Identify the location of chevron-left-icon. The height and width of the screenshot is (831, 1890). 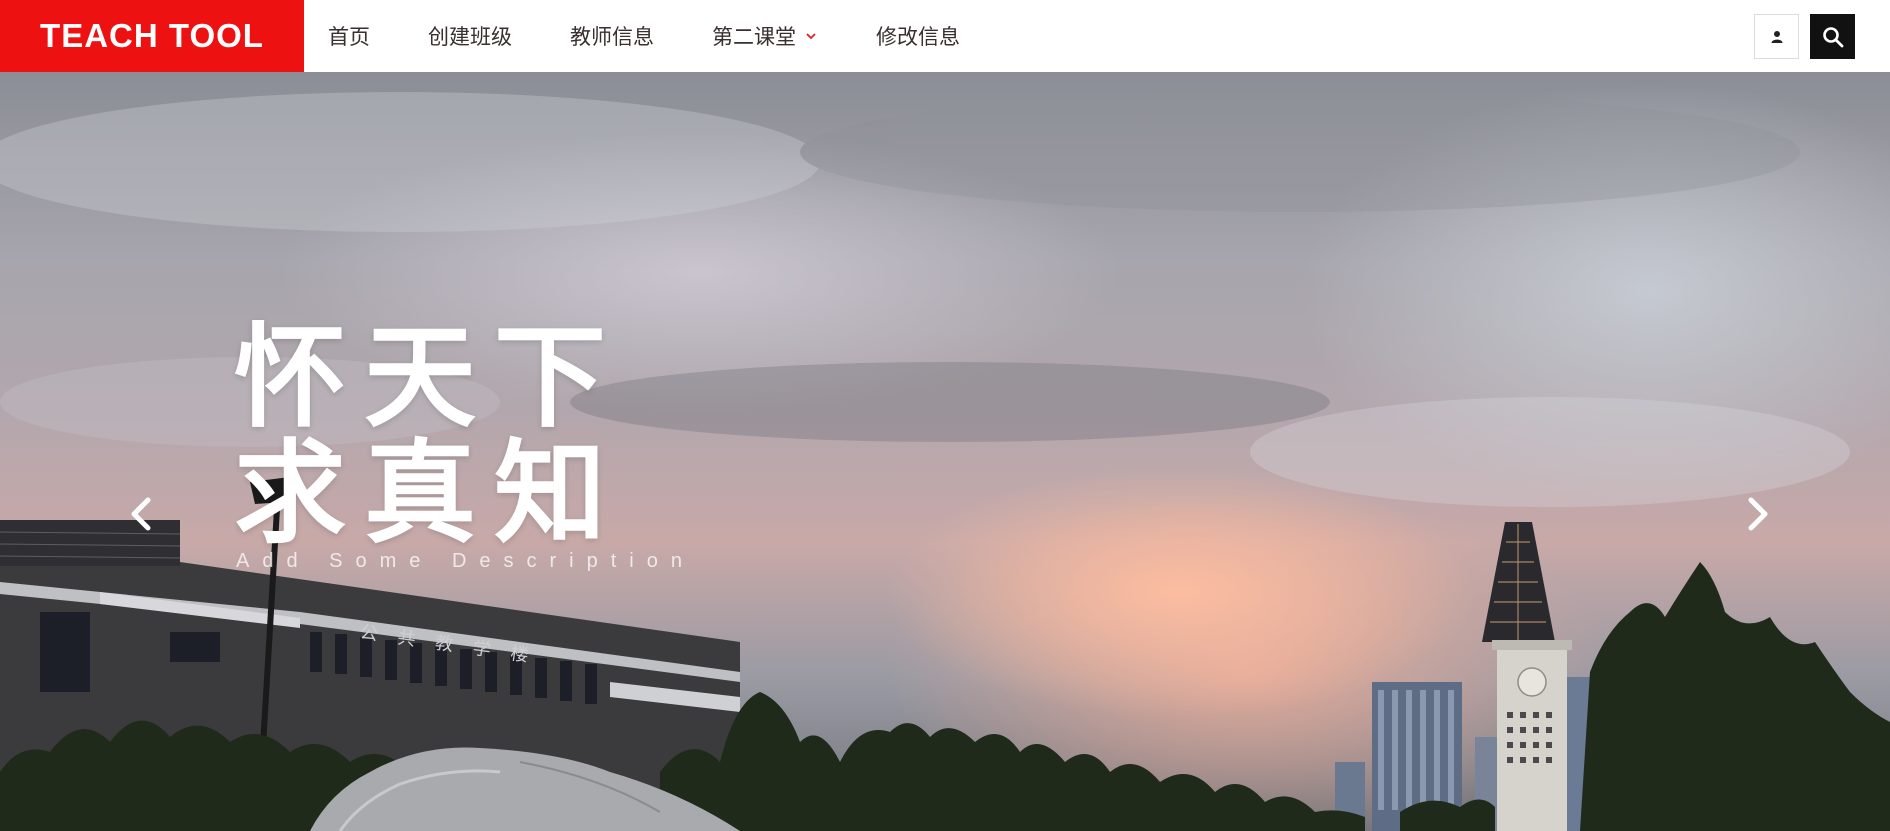
(141, 514).